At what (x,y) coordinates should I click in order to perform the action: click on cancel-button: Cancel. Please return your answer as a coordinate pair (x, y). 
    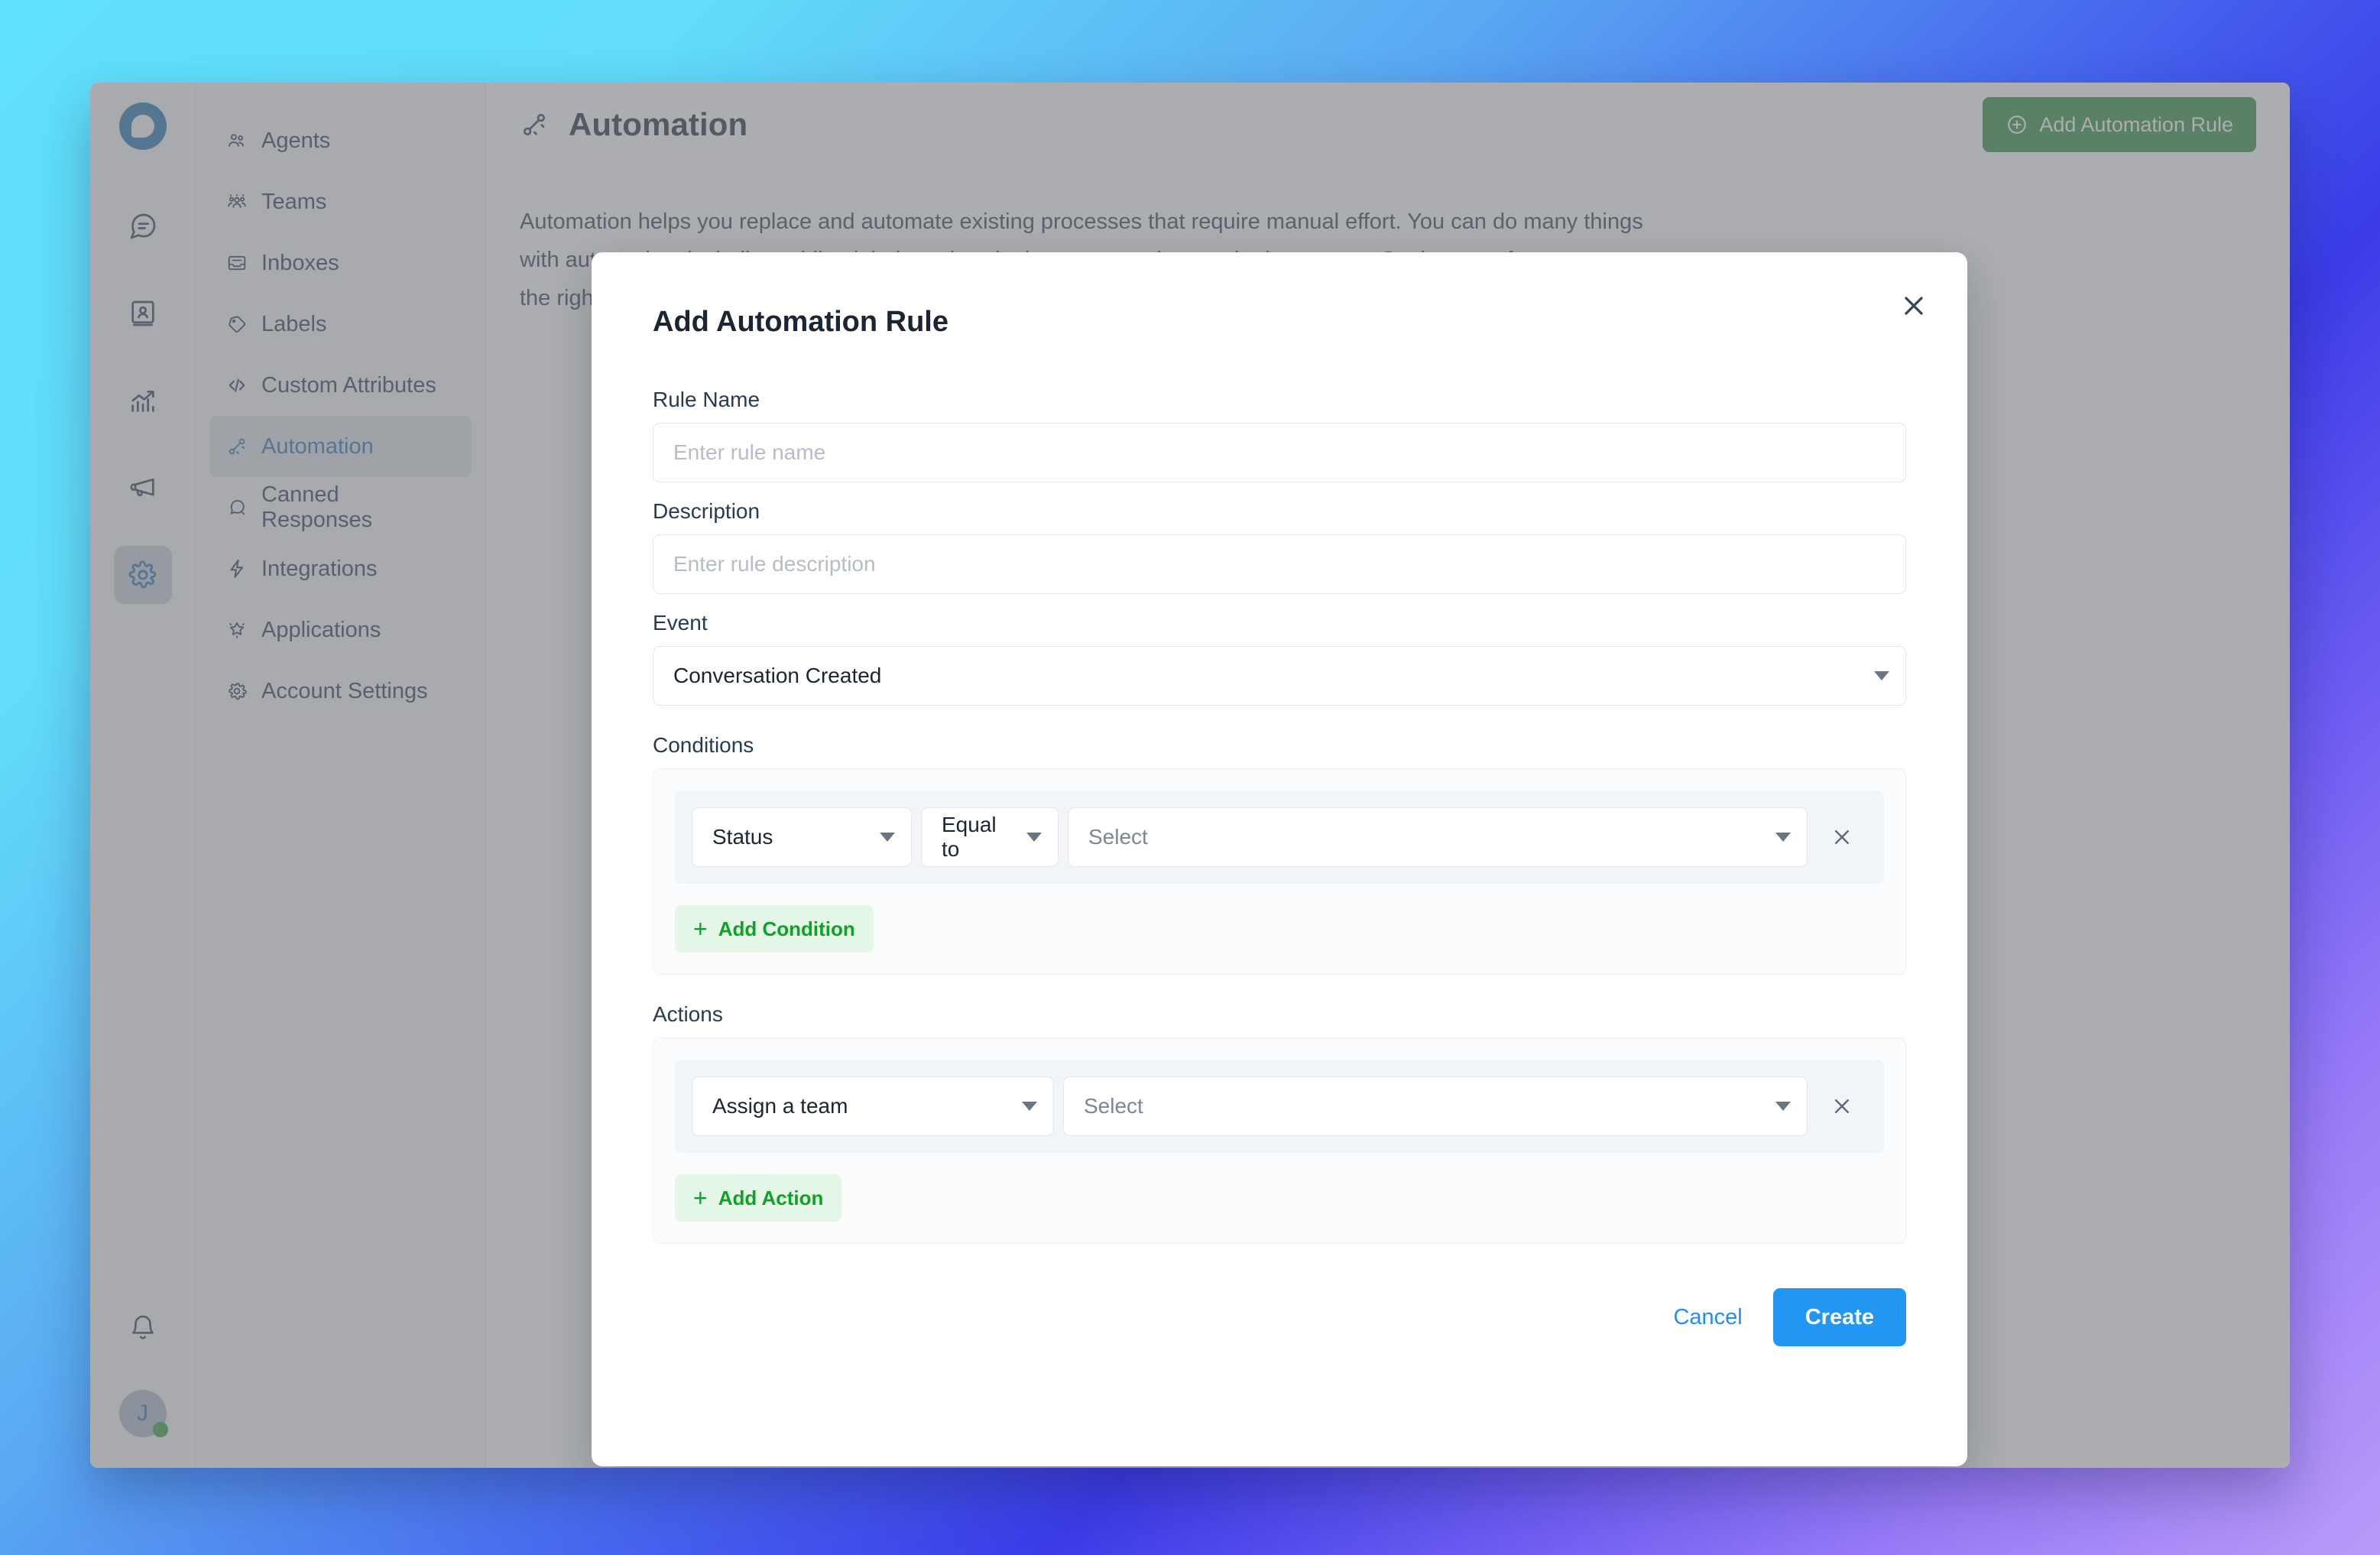
    Looking at the image, I should click on (1707, 1318).